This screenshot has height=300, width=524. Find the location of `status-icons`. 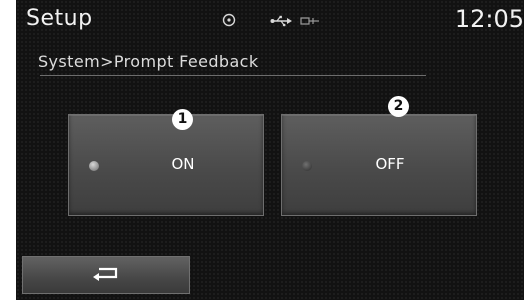

status-icons is located at coordinates (271, 21).